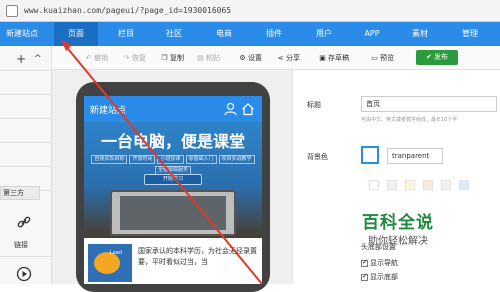  I want to click on nav-item-pages: 页面, so click(76, 34).